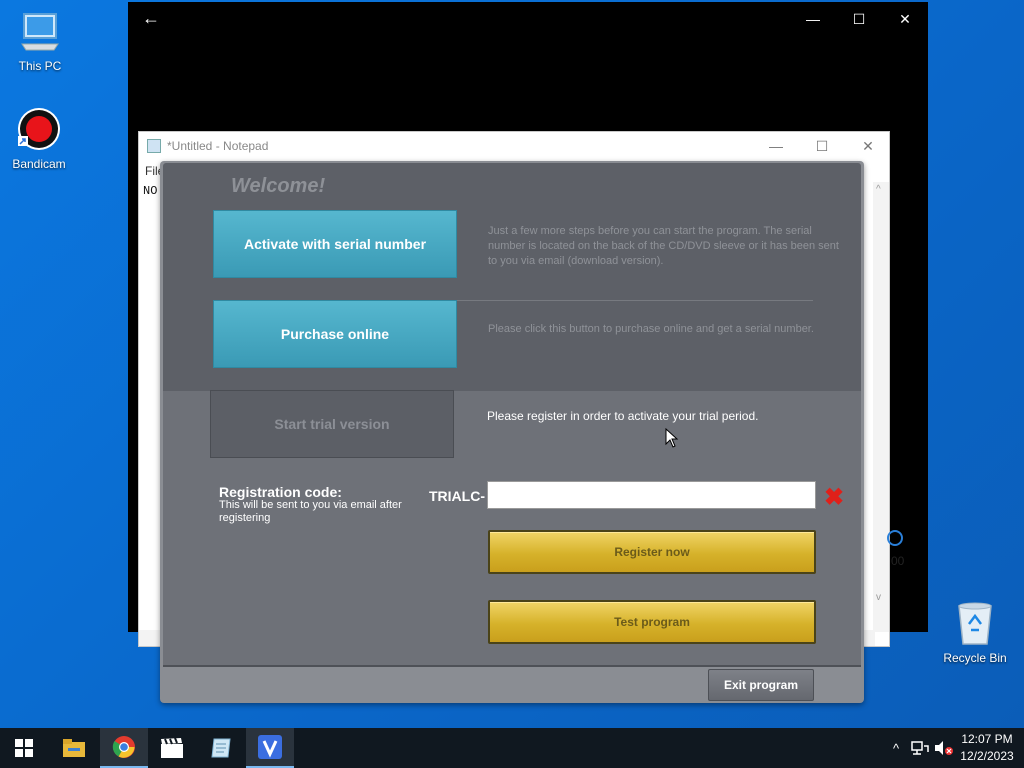 The width and height of the screenshot is (1024, 768). I want to click on purchase-online-button: Purchase online, so click(335, 334).